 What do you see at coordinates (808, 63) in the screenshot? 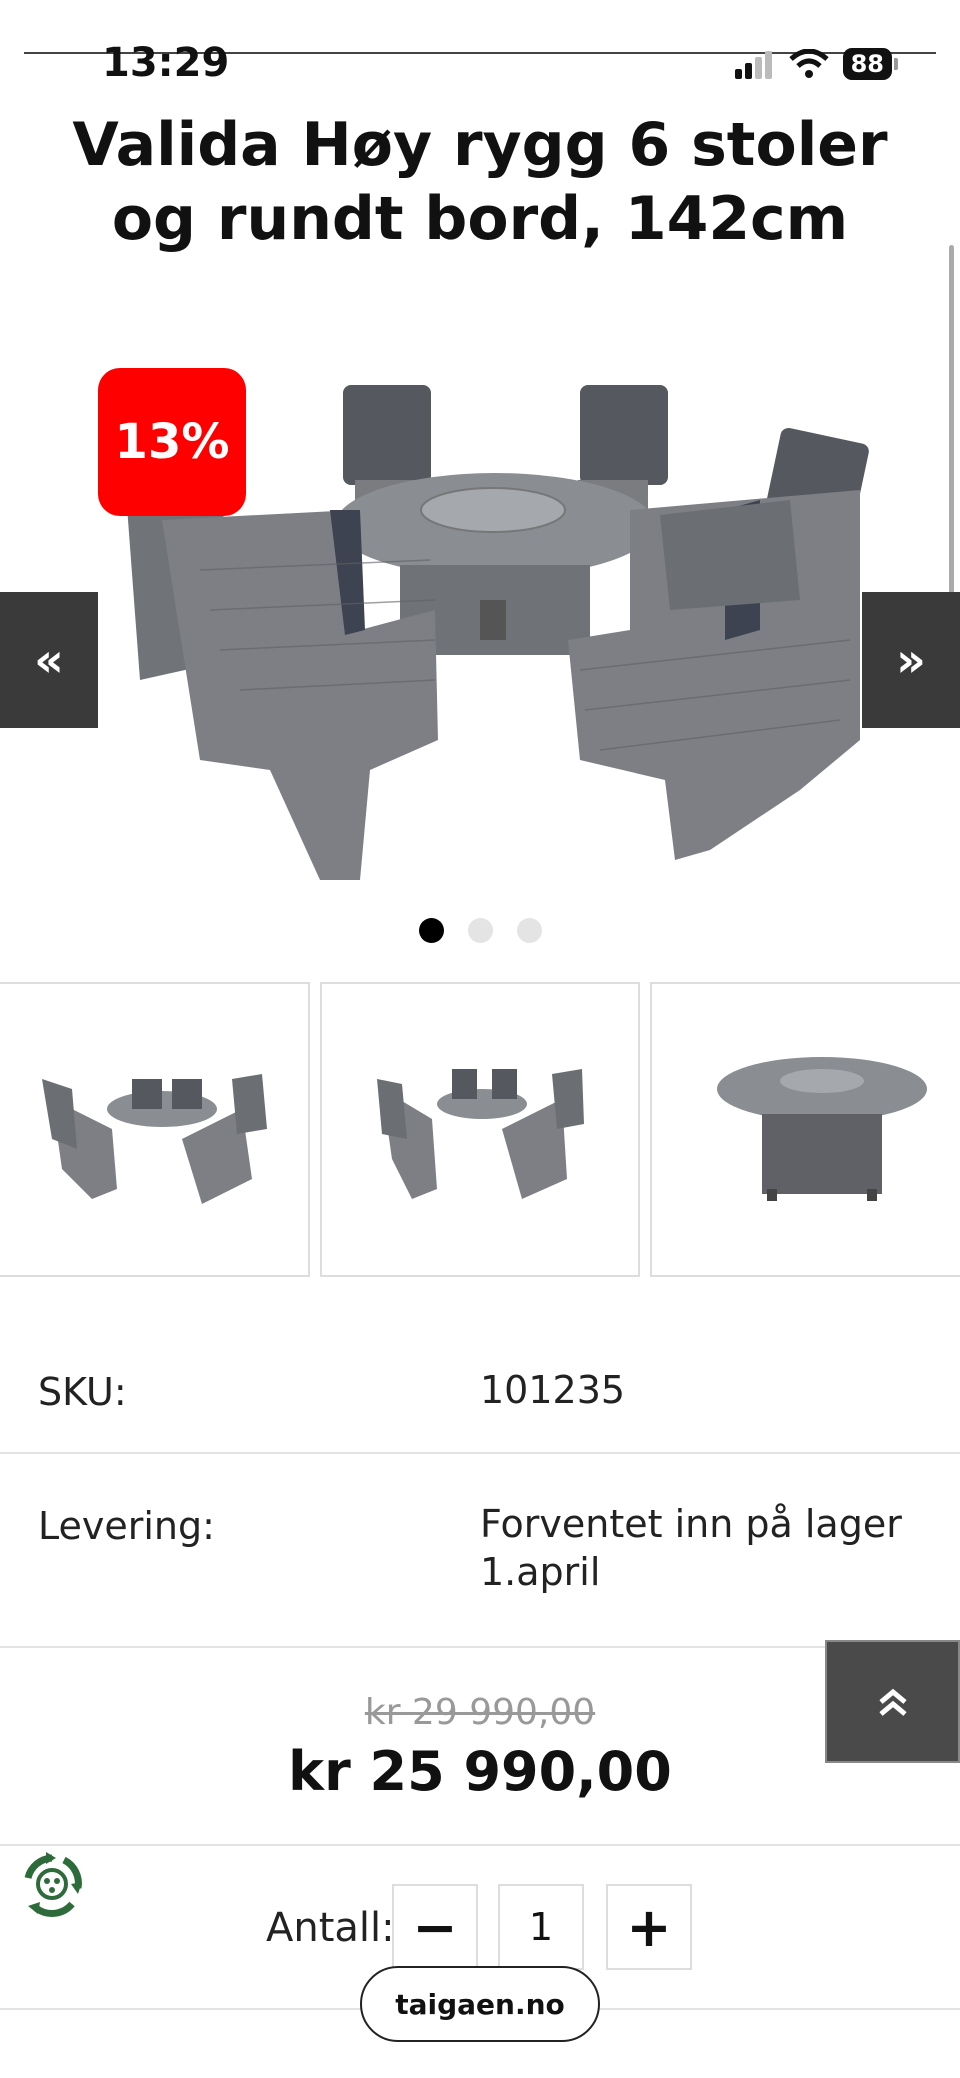
I see `wifi-icon` at bounding box center [808, 63].